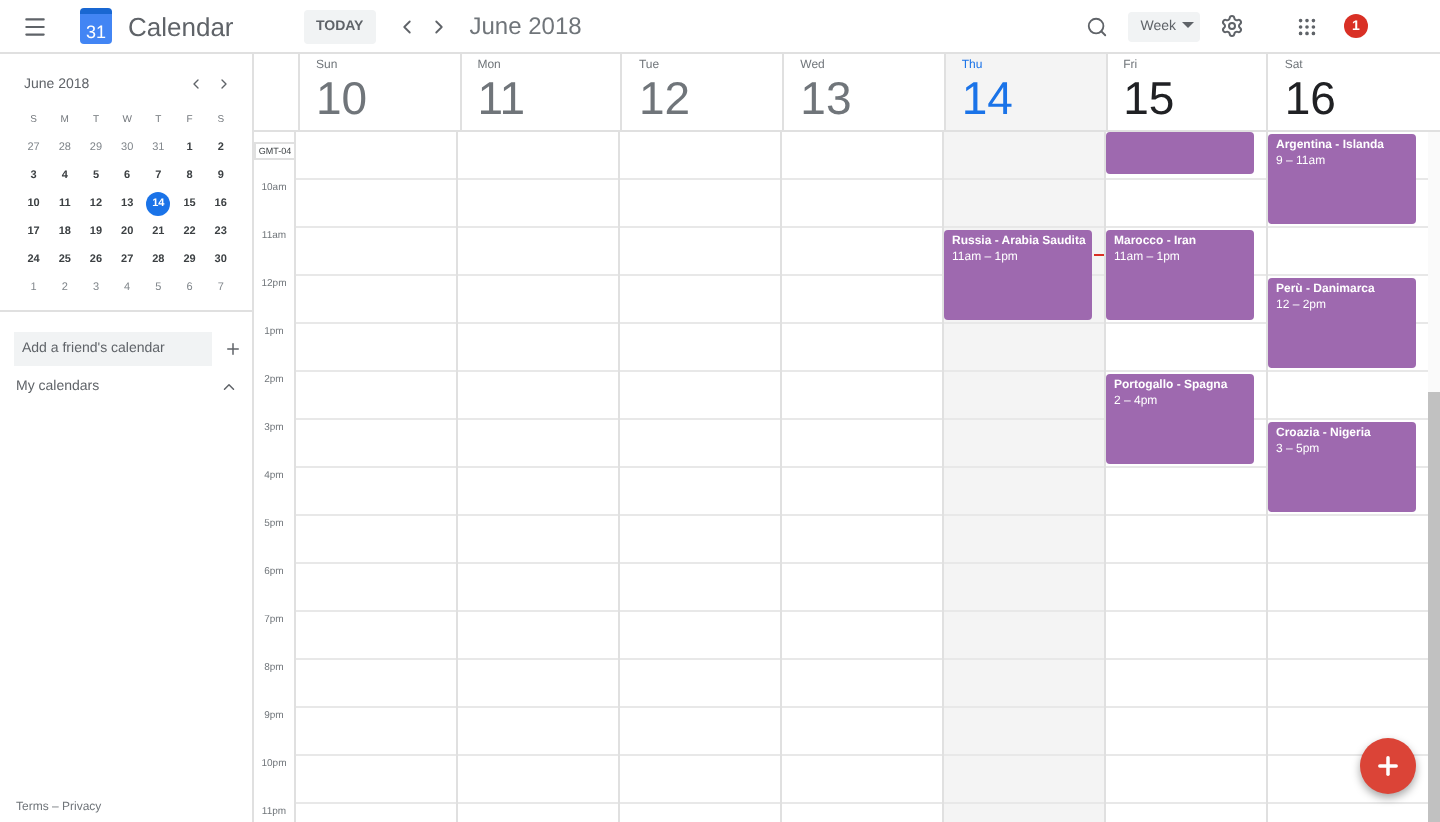  What do you see at coordinates (826, 98) in the screenshot?
I see `day-number: 13` at bounding box center [826, 98].